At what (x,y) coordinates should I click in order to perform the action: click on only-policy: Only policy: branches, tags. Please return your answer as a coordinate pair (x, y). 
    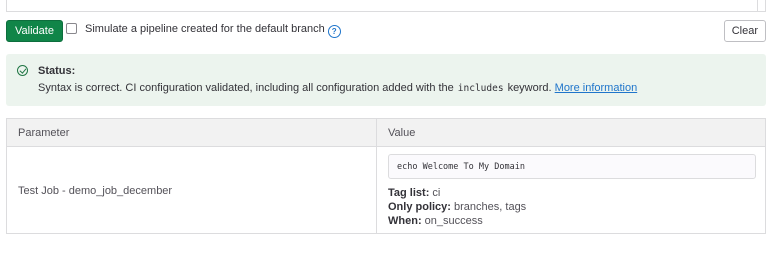
    Looking at the image, I should click on (457, 207).